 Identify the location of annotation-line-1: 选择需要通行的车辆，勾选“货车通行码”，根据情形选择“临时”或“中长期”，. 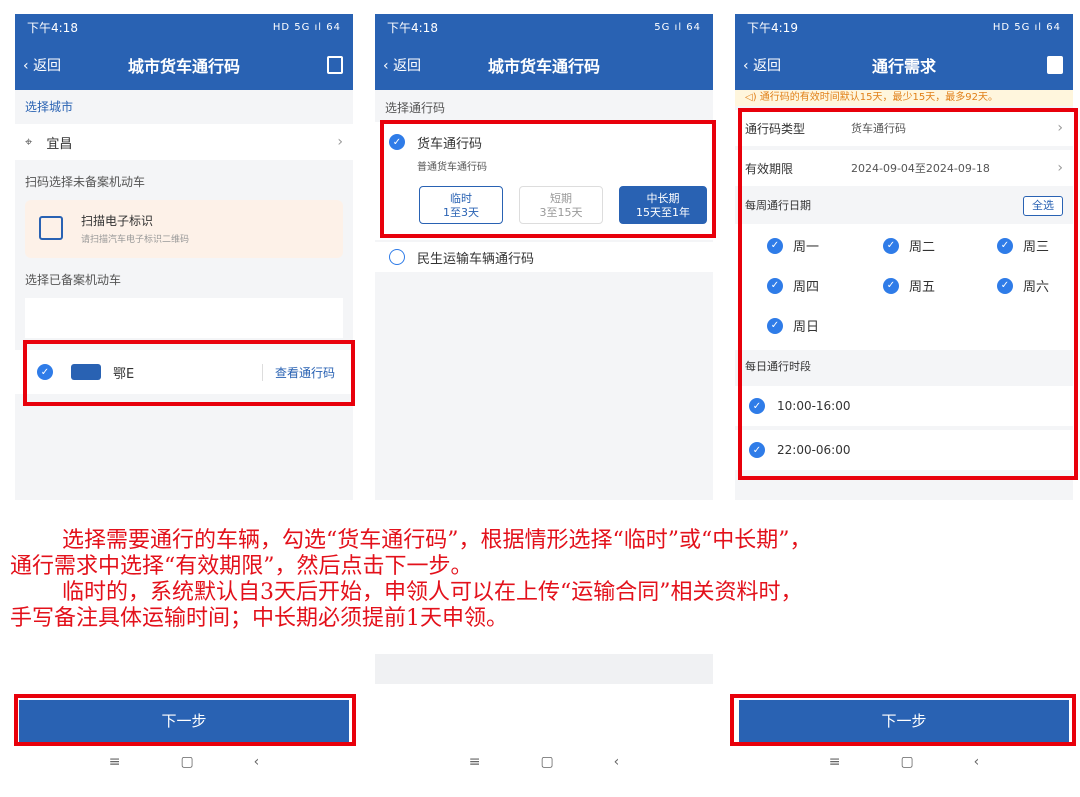
(437, 540).